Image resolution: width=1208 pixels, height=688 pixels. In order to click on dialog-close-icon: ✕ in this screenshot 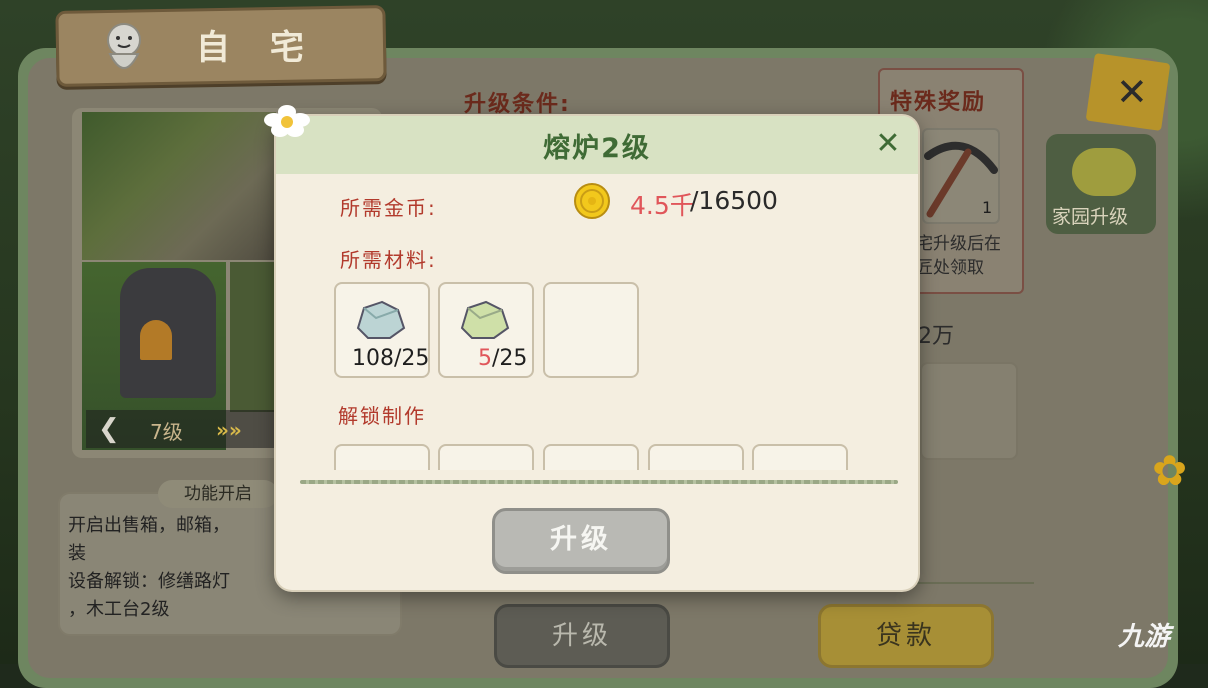, I will do `click(888, 144)`.